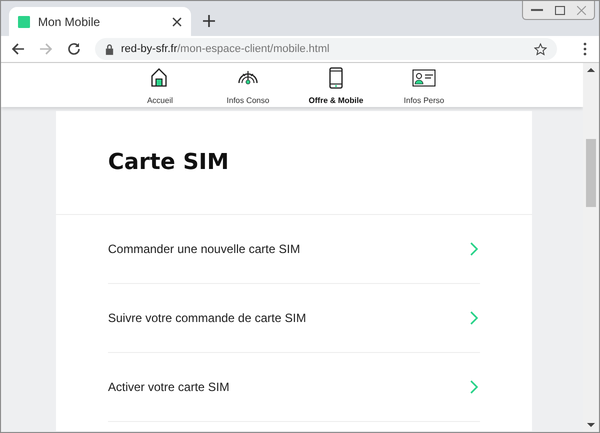 This screenshot has width=600, height=433. What do you see at coordinates (248, 85) in the screenshot?
I see `nav-item: Infos Conso` at bounding box center [248, 85].